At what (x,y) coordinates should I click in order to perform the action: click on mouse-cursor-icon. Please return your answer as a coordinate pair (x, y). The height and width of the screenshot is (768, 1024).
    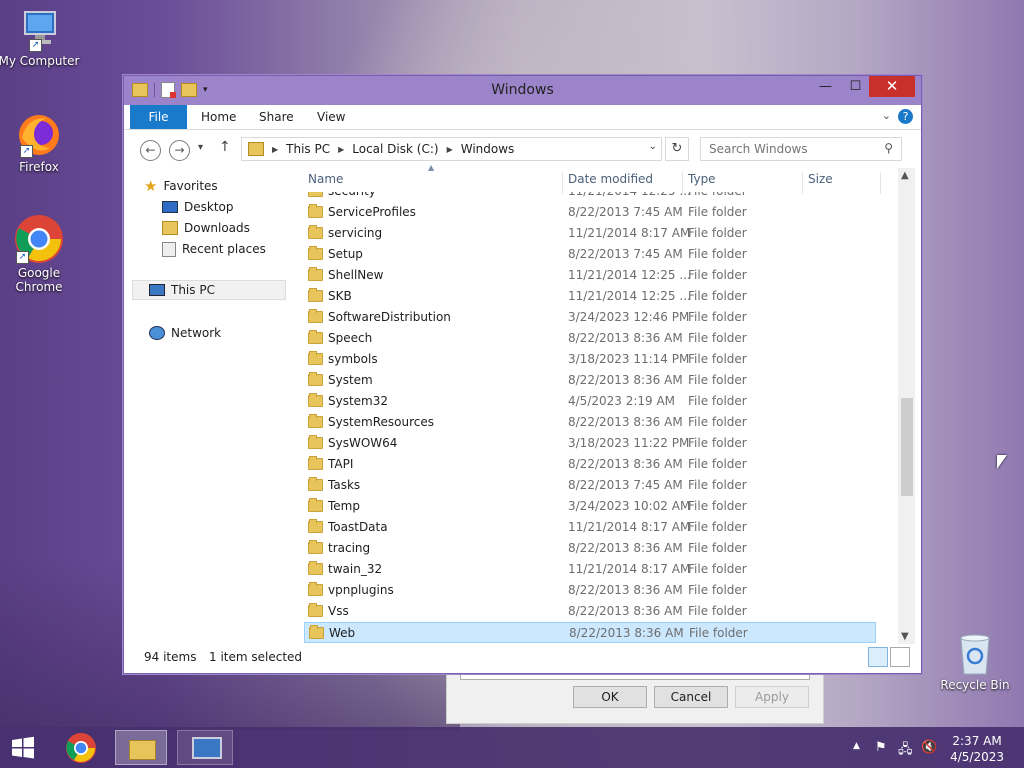
    Looking at the image, I should click on (1002, 462).